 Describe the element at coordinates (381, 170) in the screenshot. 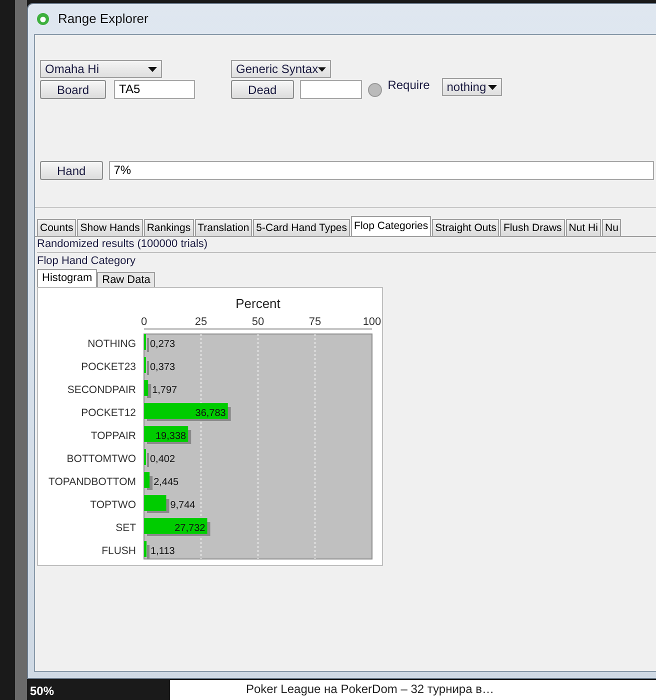

I see `hand-field: 7%` at that location.